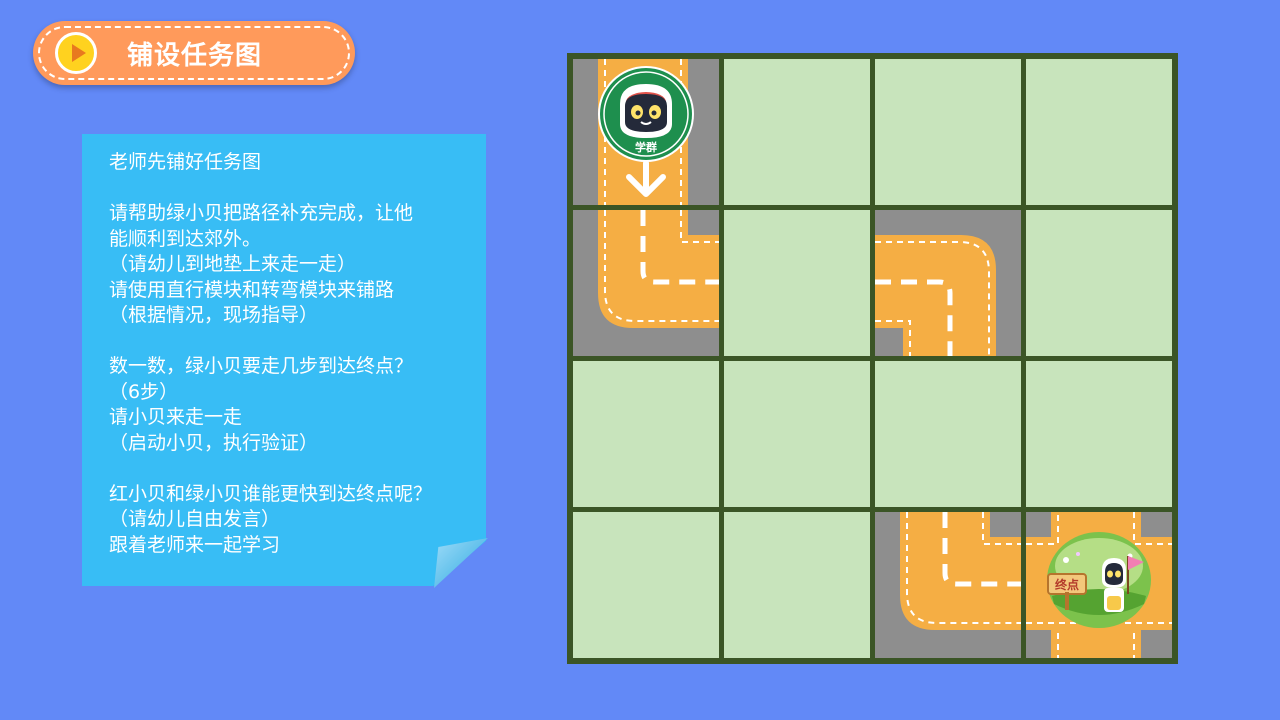 The height and width of the screenshot is (720, 1280). I want to click on page-title: 铺设任务图, so click(195, 56).